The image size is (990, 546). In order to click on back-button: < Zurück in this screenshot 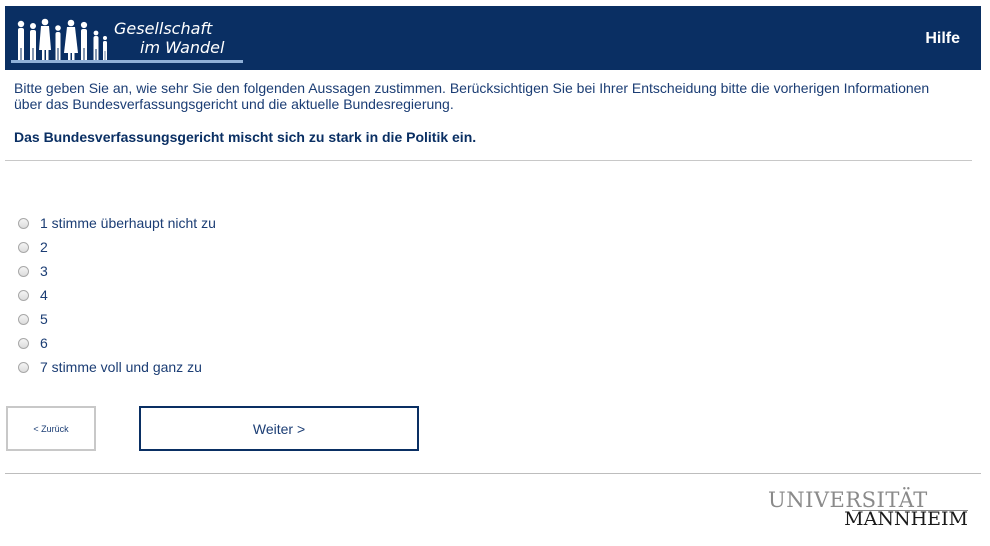, I will do `click(51, 428)`.